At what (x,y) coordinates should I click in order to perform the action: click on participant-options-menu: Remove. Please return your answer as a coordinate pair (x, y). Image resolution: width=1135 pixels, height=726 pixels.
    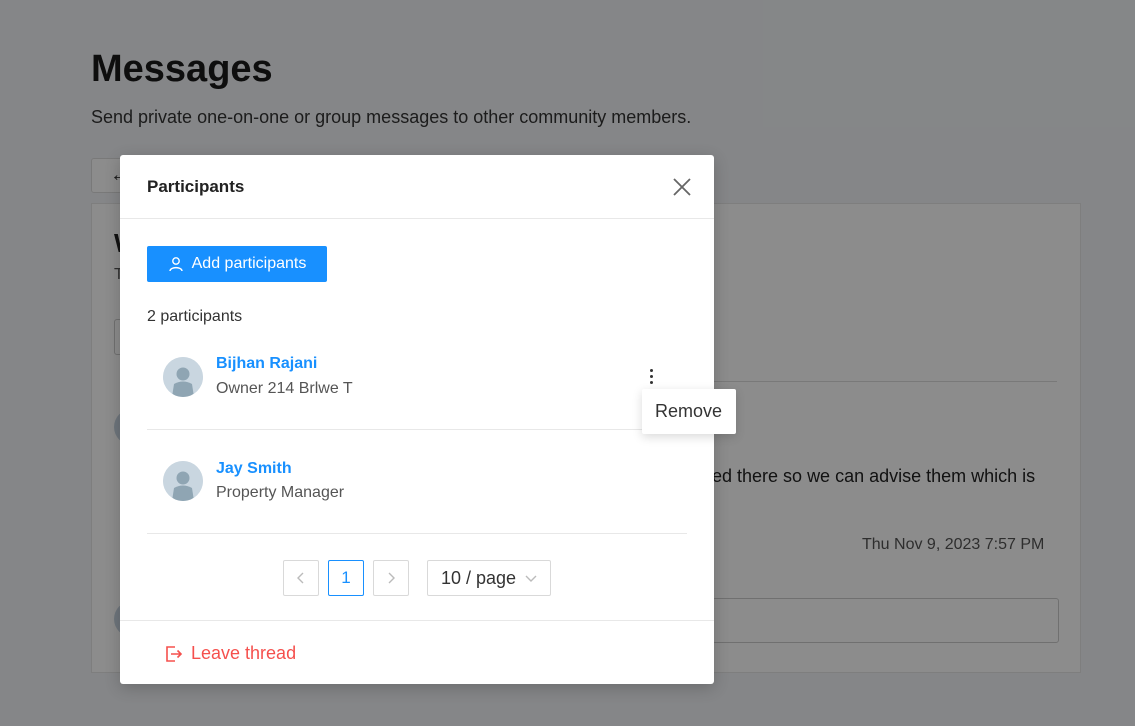
    Looking at the image, I should click on (689, 411).